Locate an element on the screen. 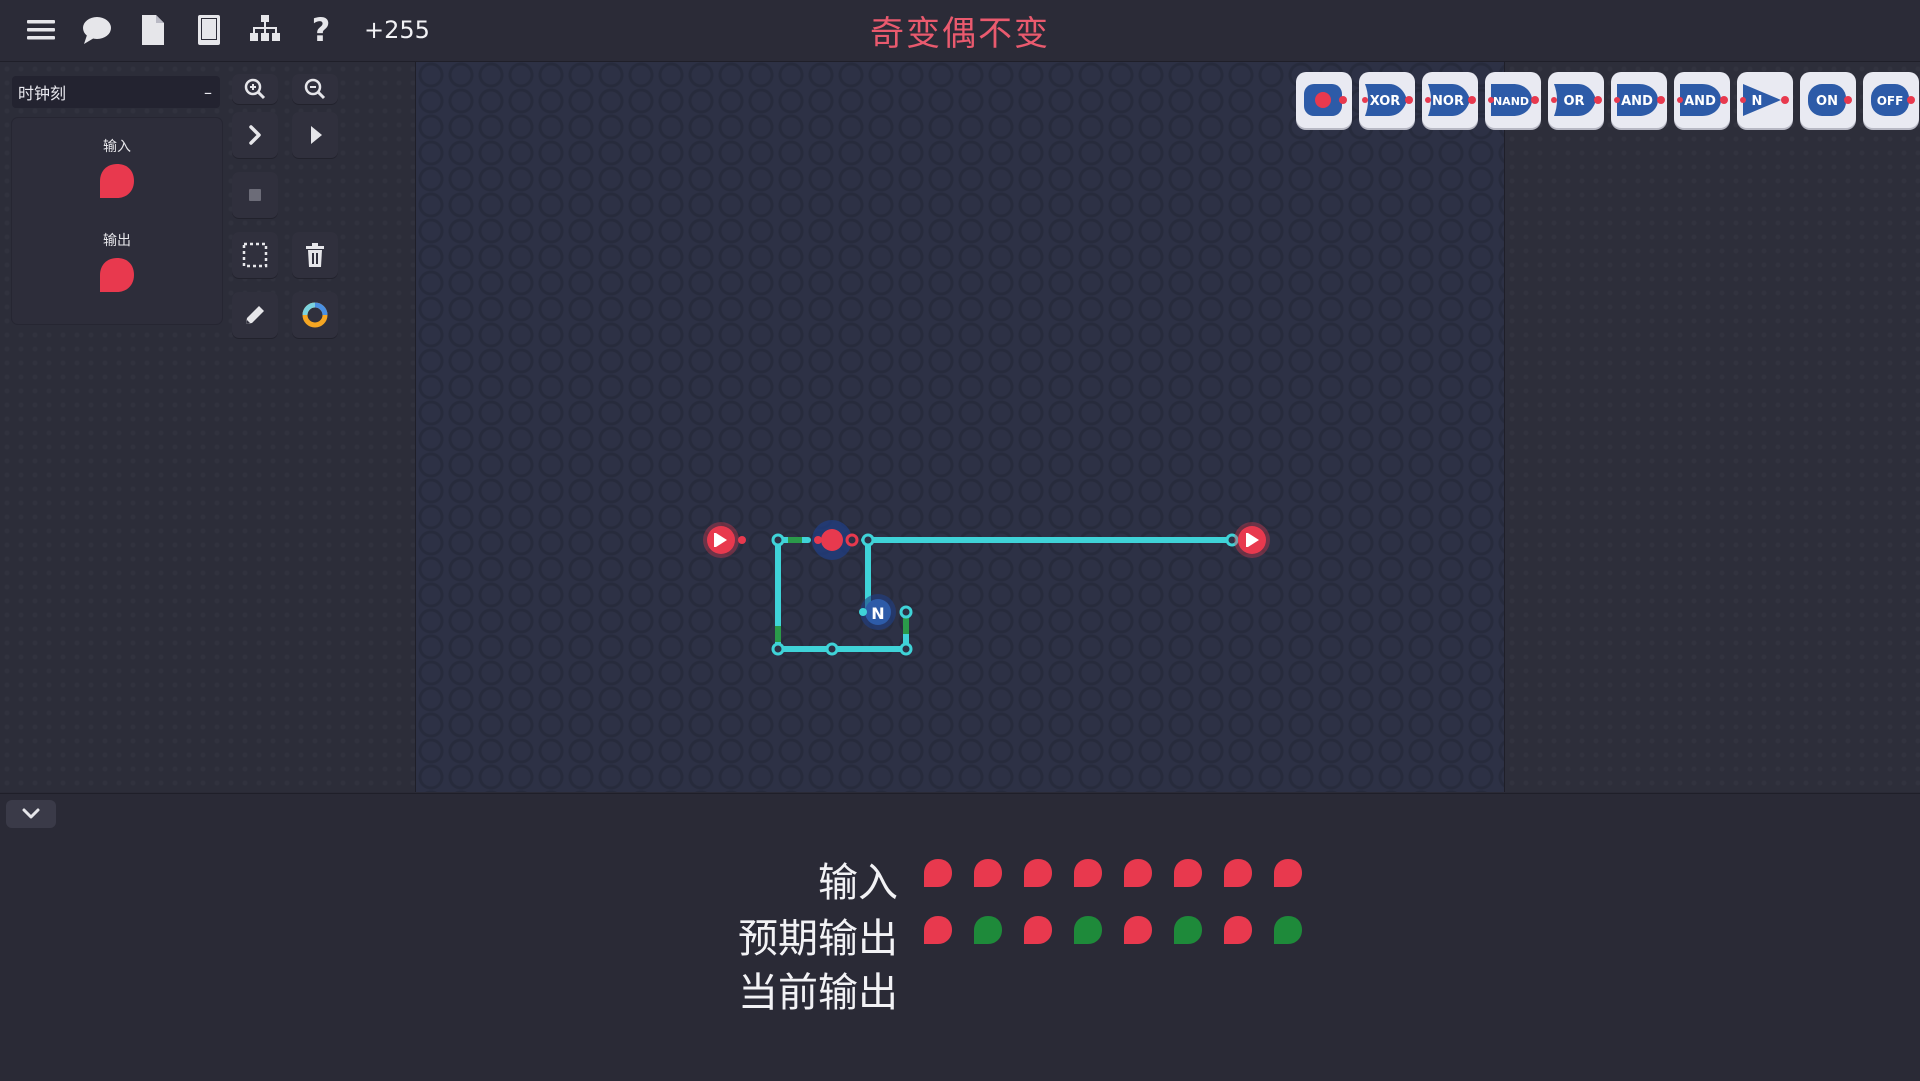 The width and height of the screenshot is (1920, 1081). chip-not-gate: N is located at coordinates (1765, 100).